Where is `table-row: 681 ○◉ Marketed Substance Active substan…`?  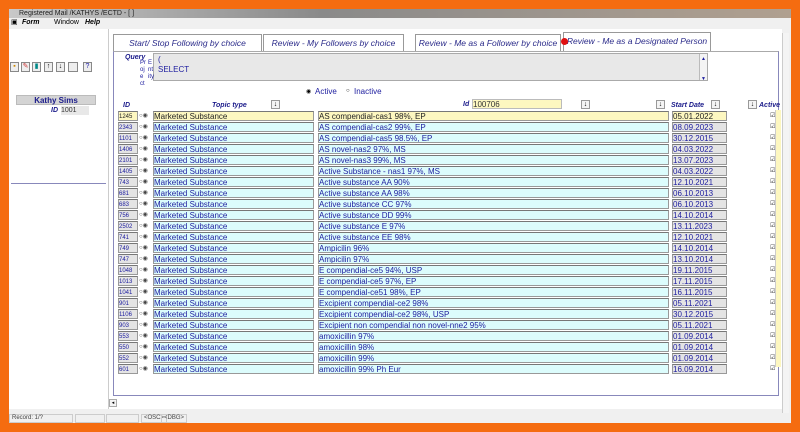
table-row: 681 ○◉ Marketed Substance Active substan… is located at coordinates (451, 193).